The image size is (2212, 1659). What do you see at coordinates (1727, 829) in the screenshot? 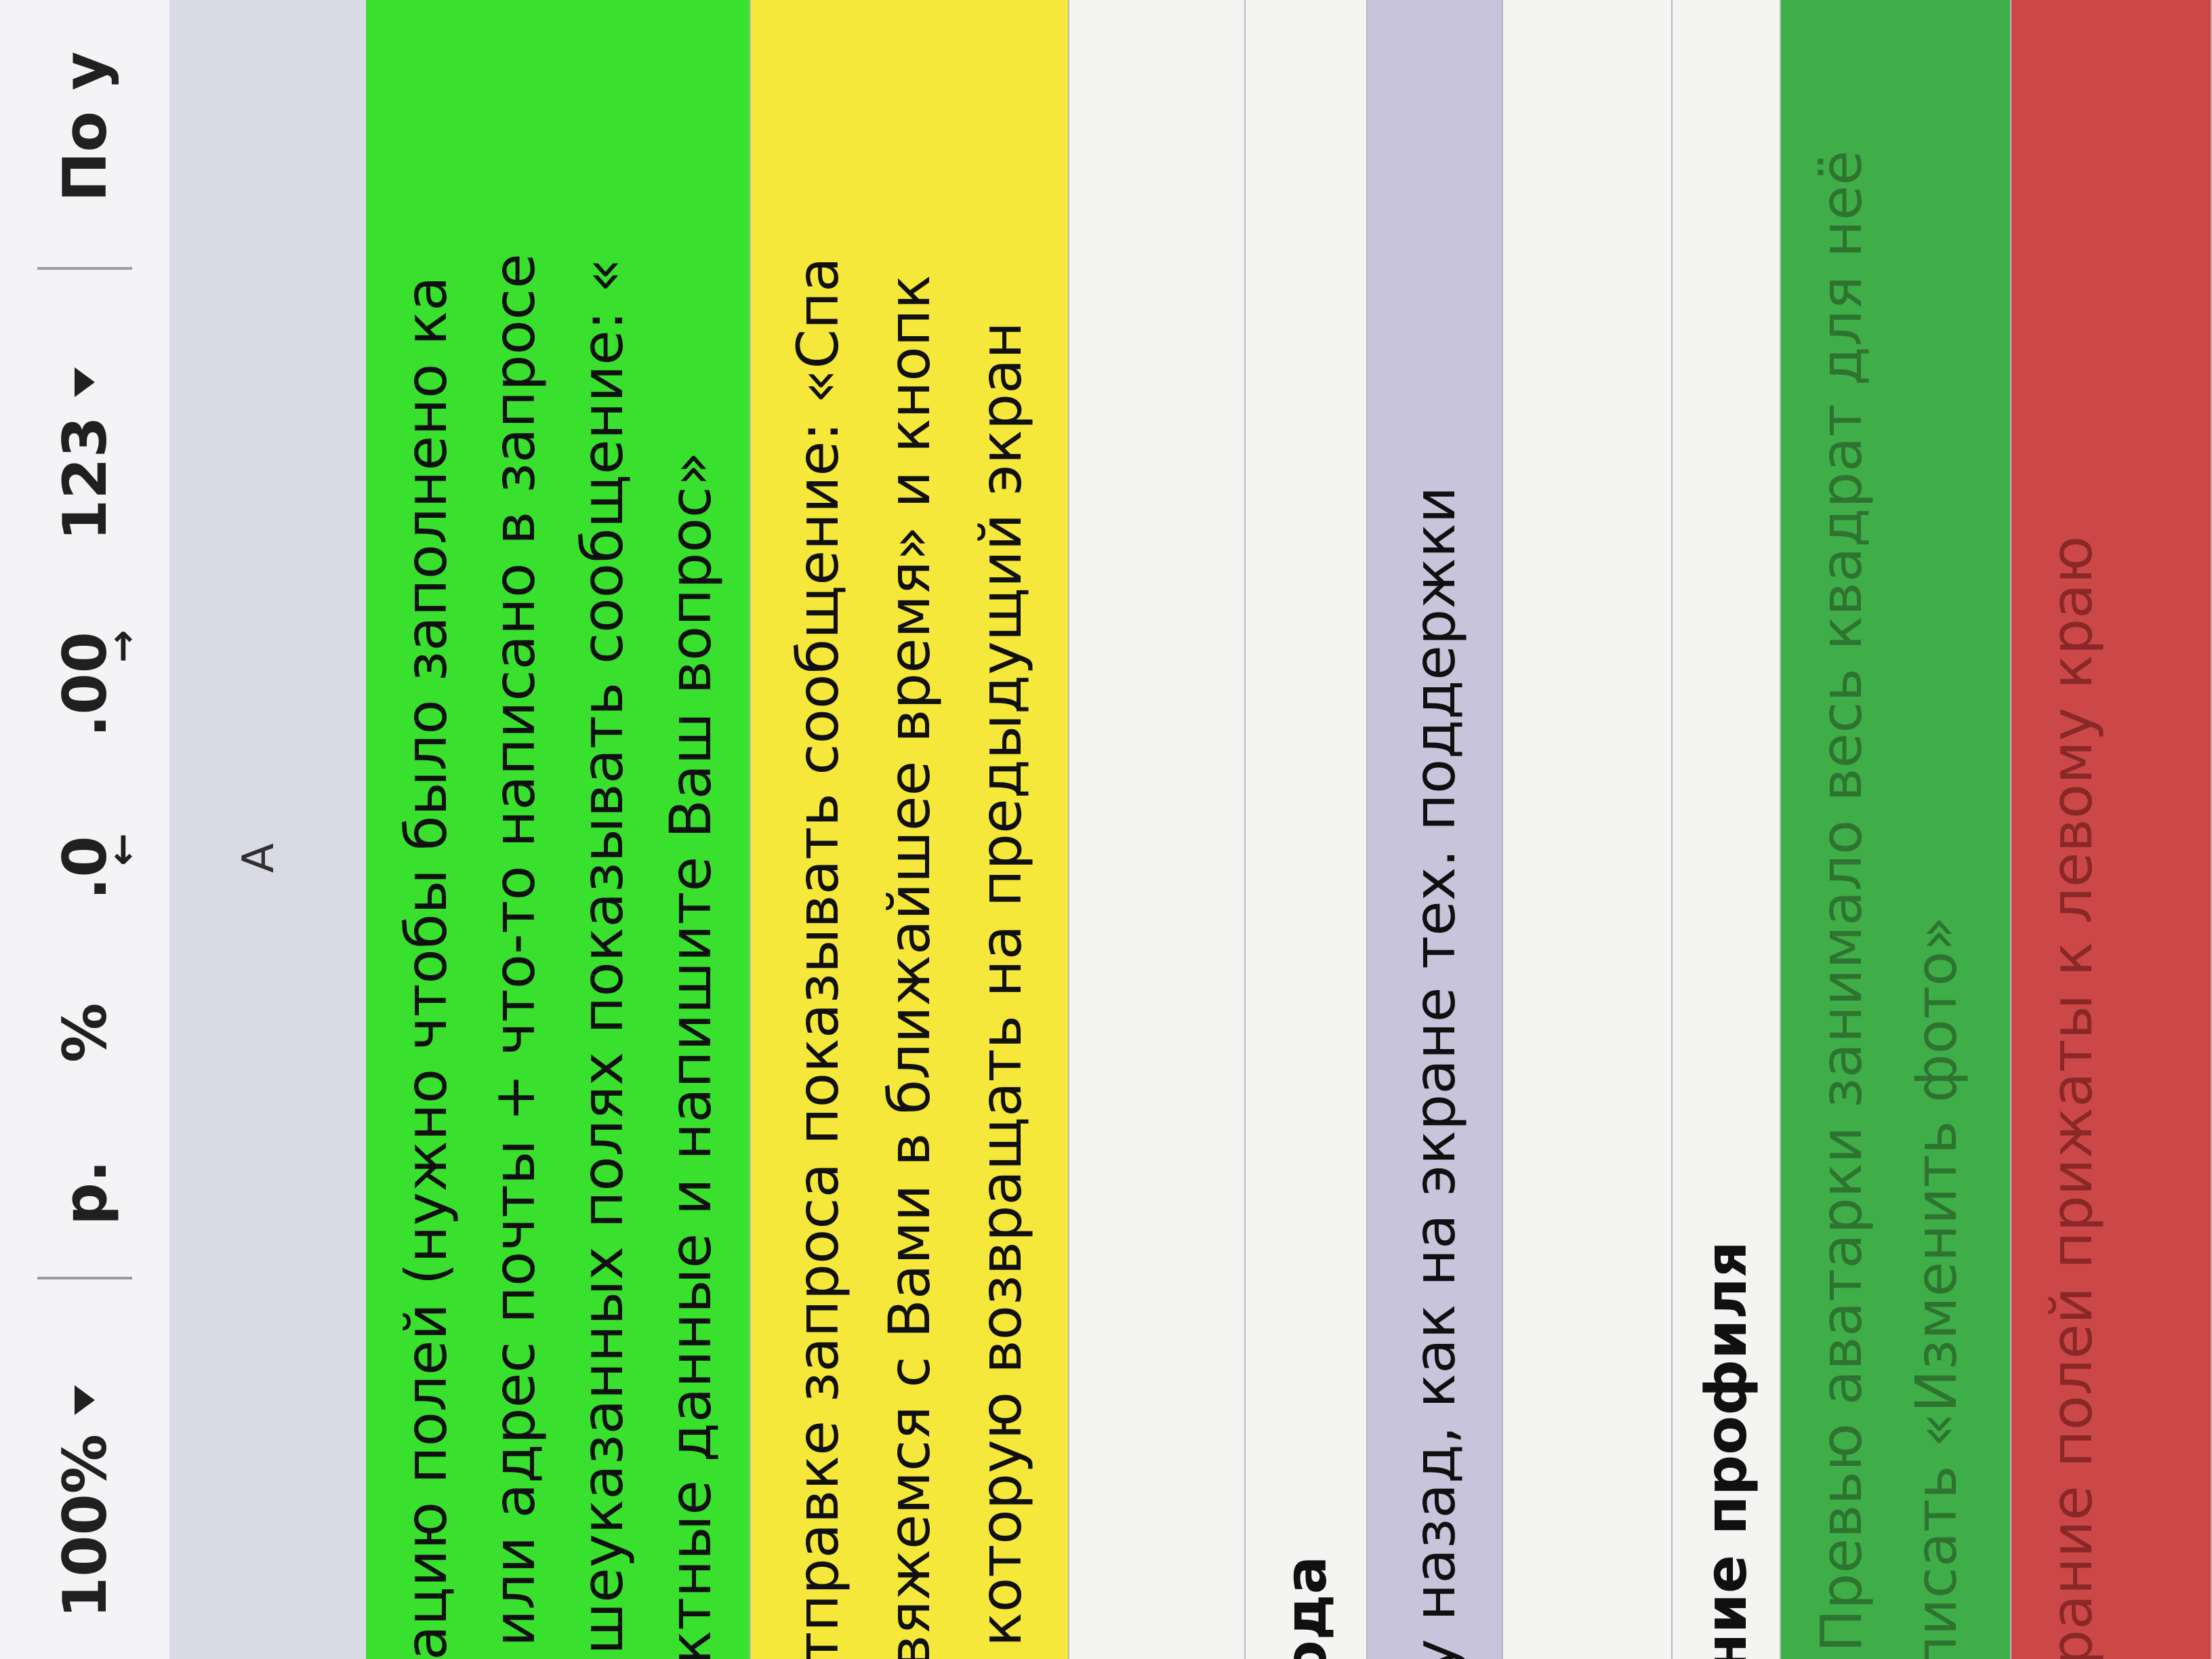
I see `cell-section-title-profile: ние профиля` at bounding box center [1727, 829].